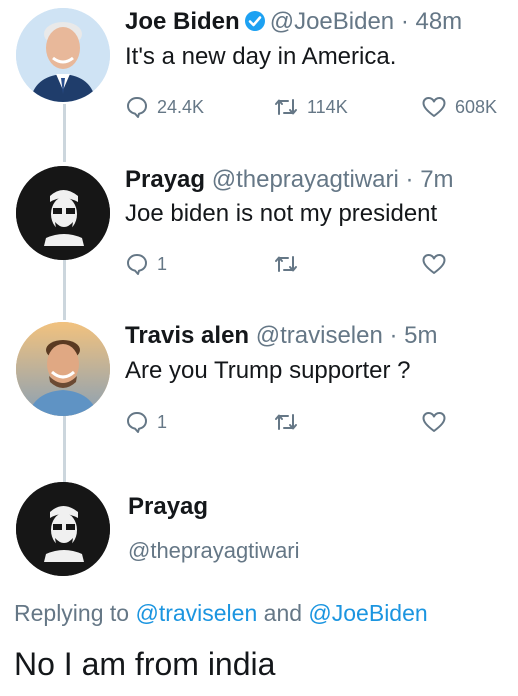  Describe the element at coordinates (261, 56) in the screenshot. I see `tweet-text: It's a new day in America.` at that location.